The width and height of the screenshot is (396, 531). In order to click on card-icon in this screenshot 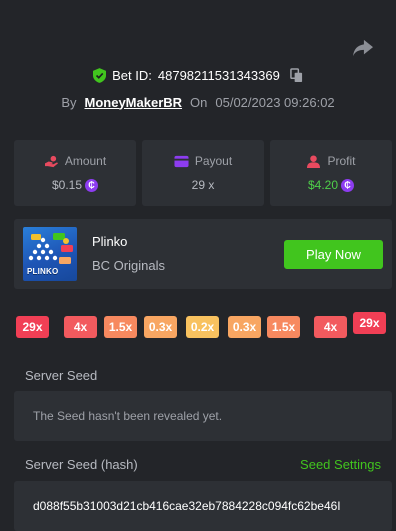, I will do `click(181, 161)`.